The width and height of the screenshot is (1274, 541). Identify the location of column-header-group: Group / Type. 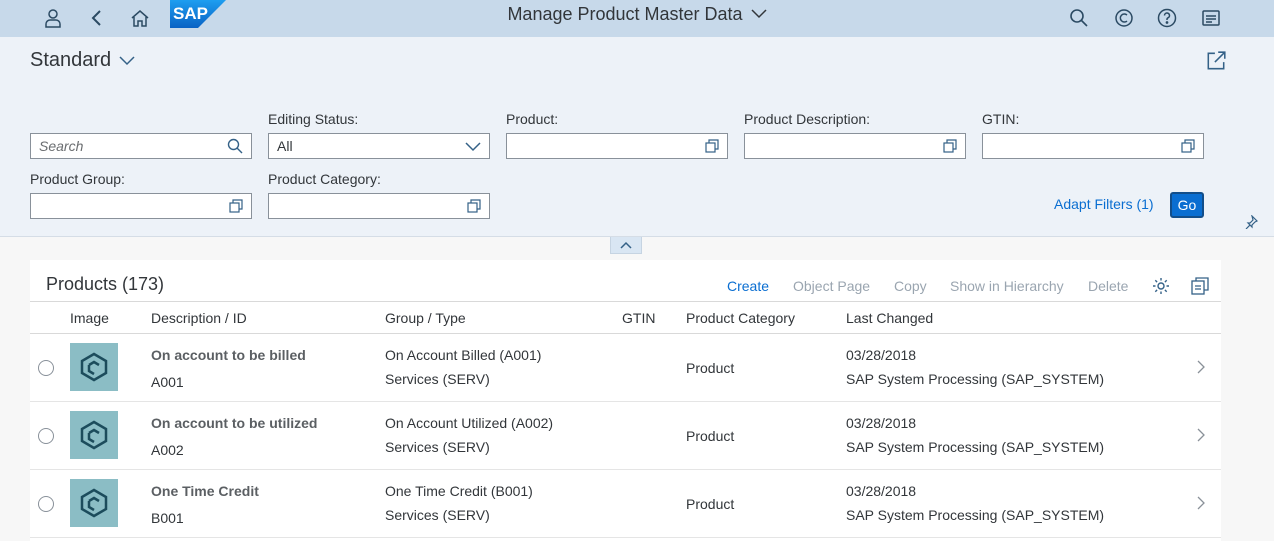
(425, 318).